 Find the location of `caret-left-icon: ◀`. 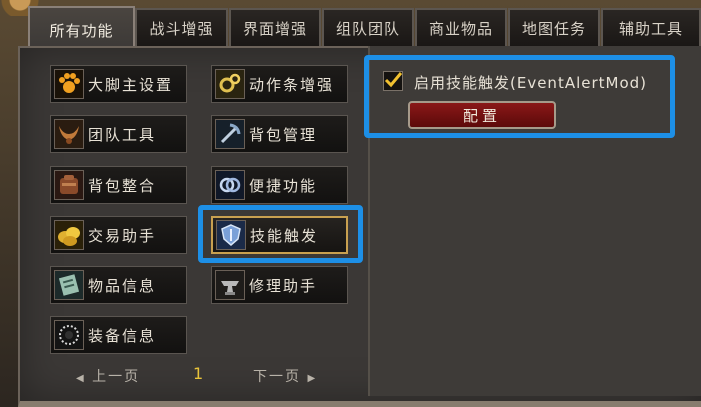

caret-left-icon: ◀ is located at coordinates (81, 378).